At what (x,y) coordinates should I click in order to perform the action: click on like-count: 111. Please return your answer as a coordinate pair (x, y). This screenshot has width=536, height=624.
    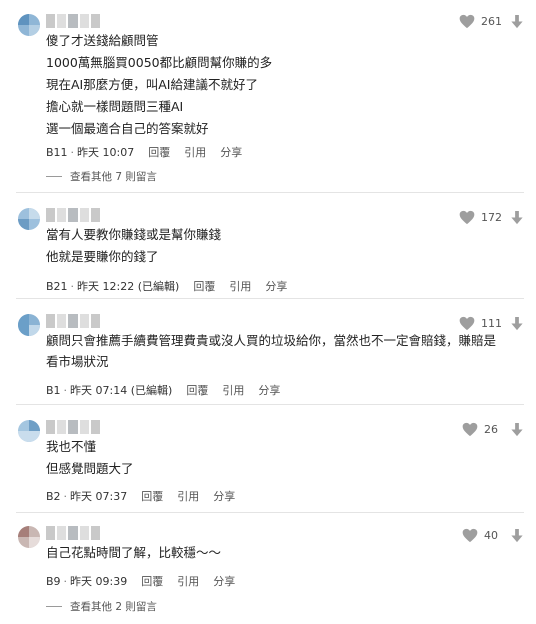
    Looking at the image, I should click on (491, 323).